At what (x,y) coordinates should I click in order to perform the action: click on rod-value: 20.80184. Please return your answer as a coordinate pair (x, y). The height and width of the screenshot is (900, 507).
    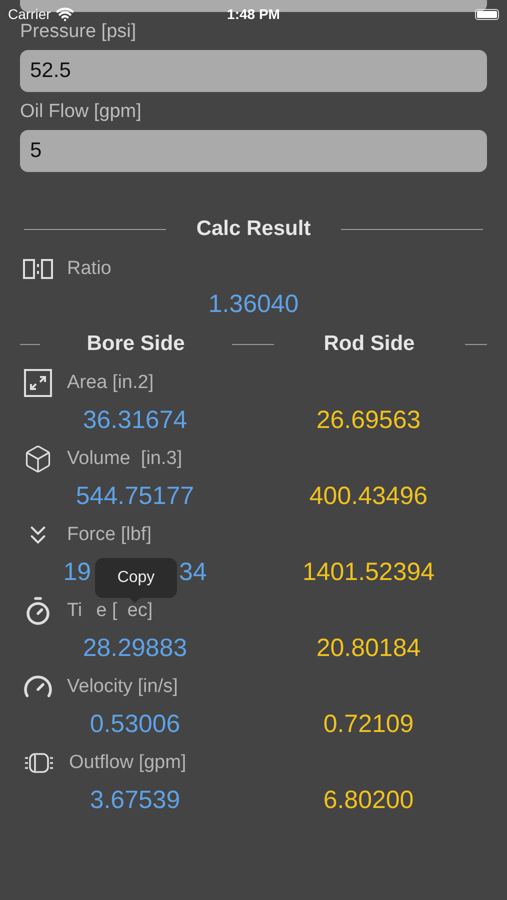
    Looking at the image, I should click on (368, 648).